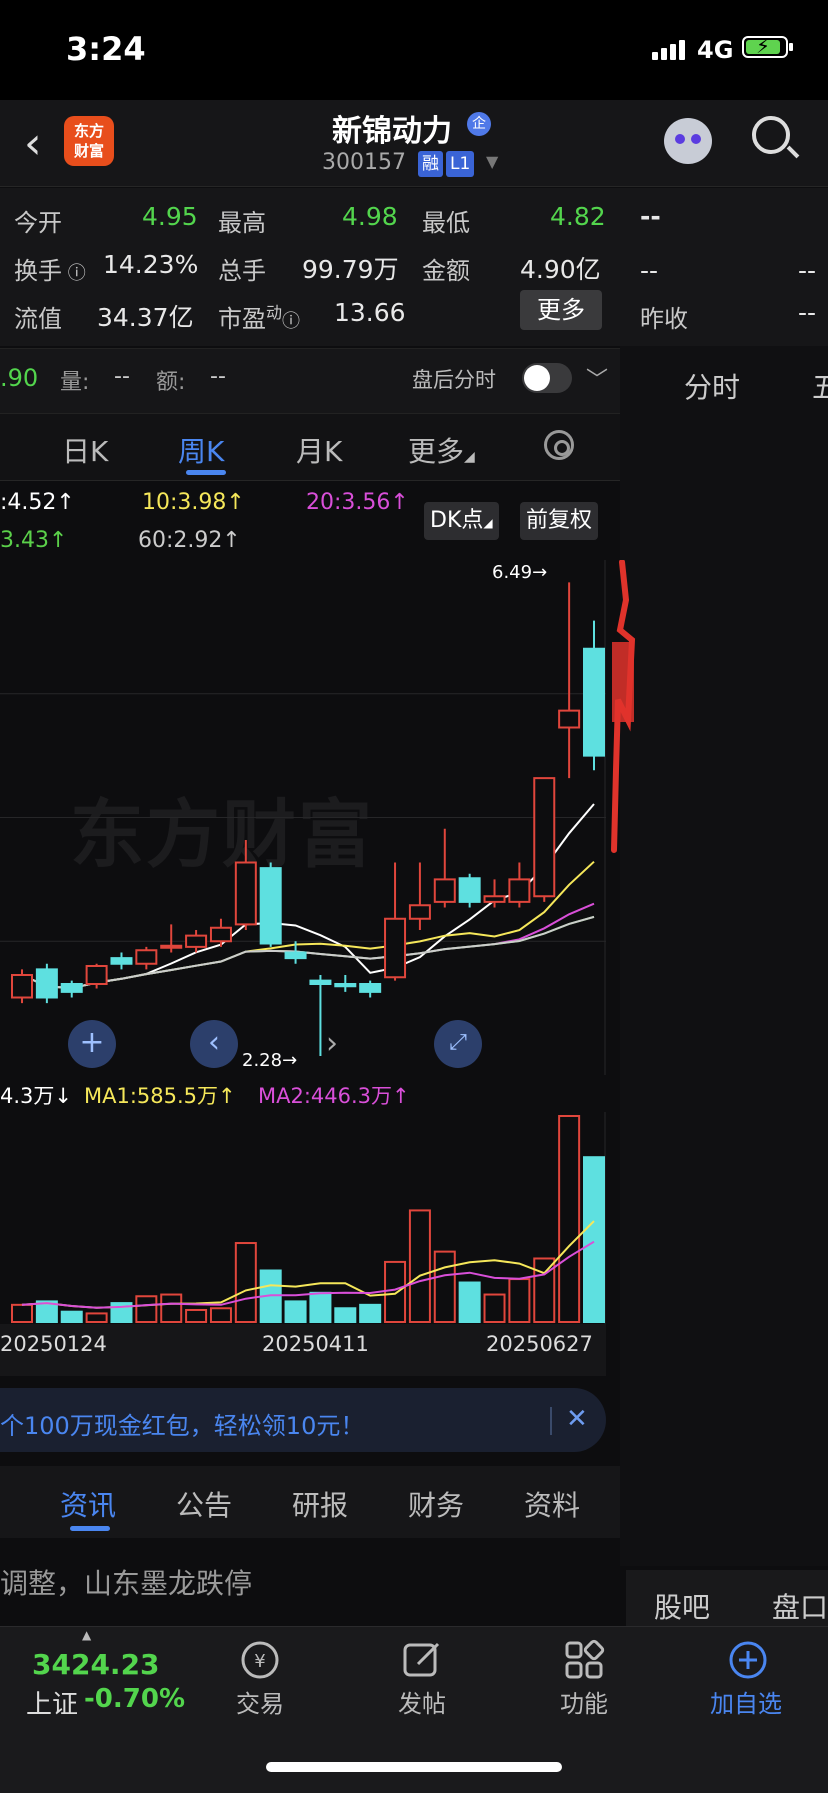 The width and height of the screenshot is (828, 1793). What do you see at coordinates (650, 216) in the screenshot?
I see `price-placeholder: --` at bounding box center [650, 216].